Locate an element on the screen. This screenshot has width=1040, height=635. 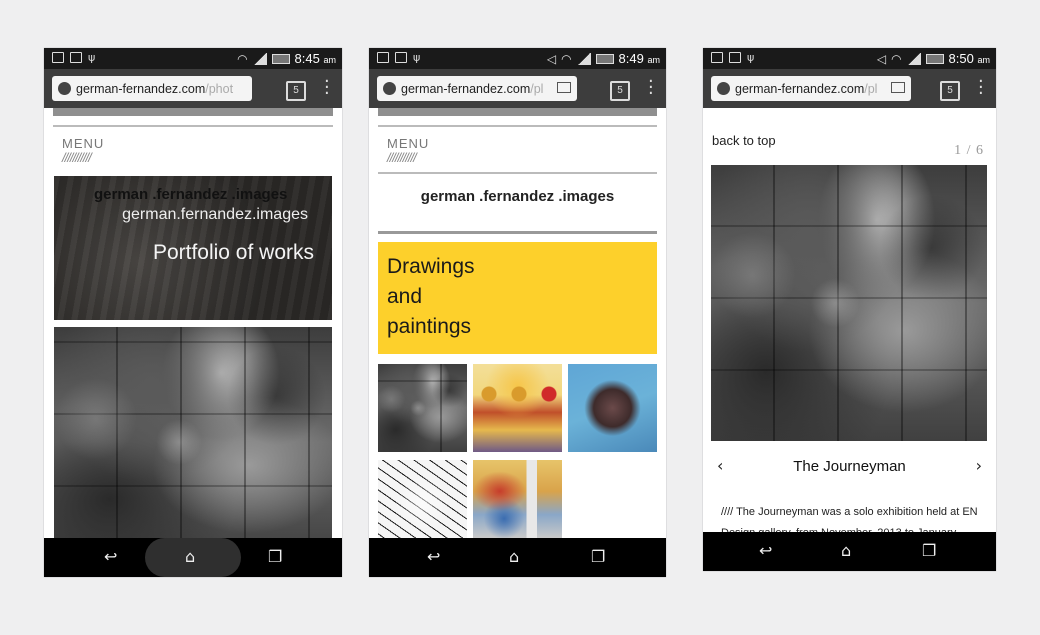
chevron-right-icon: › is located at coordinates (979, 465).